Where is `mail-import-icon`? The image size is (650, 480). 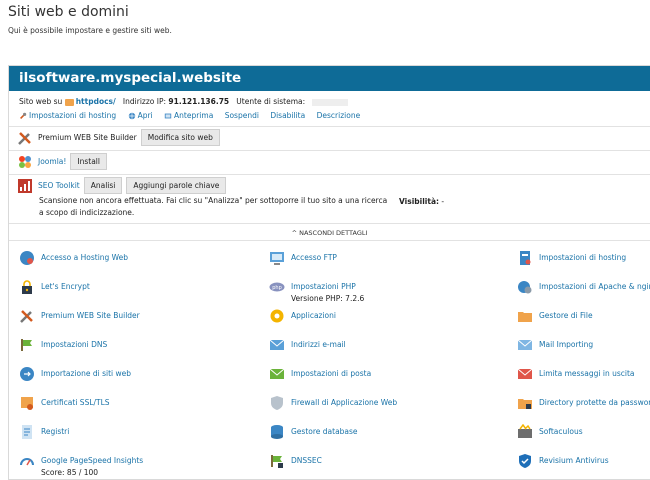 mail-import-icon is located at coordinates (525, 344).